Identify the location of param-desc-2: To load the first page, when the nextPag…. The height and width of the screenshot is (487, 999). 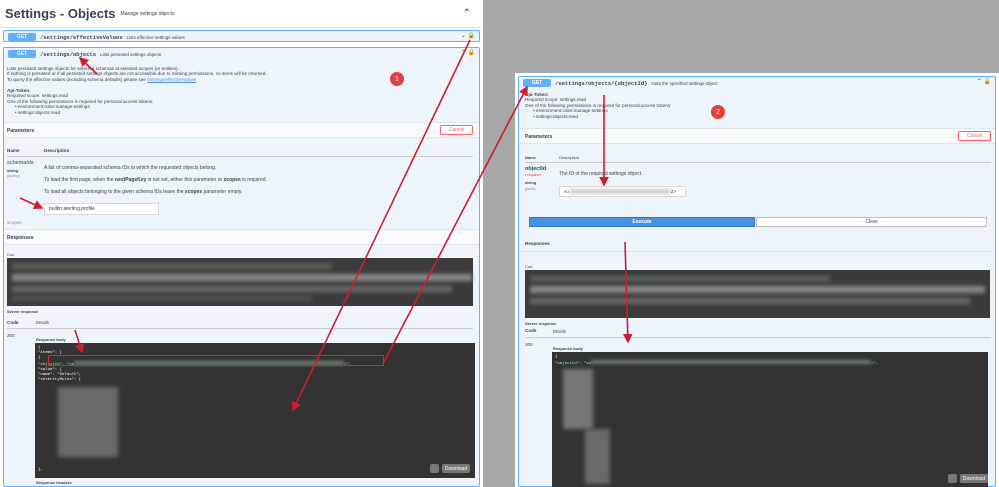
(155, 180).